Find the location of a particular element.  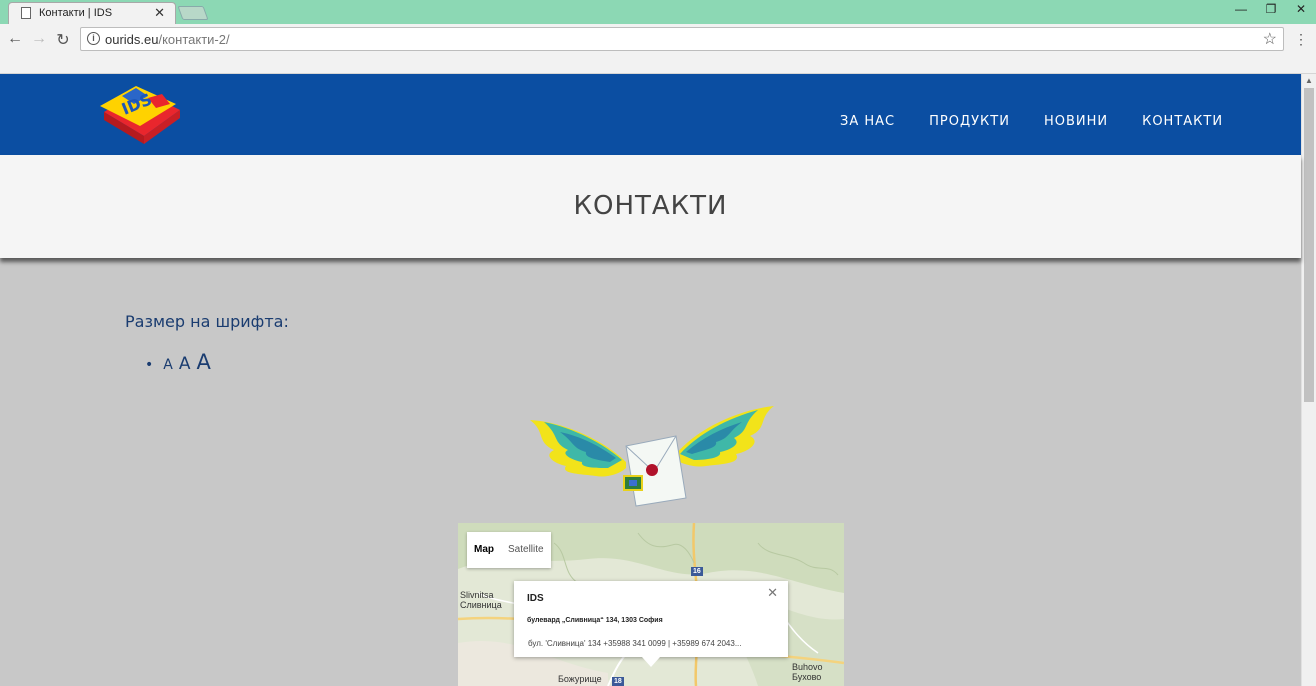

nav-contacts: КОНТАКТИ is located at coordinates (1182, 121).